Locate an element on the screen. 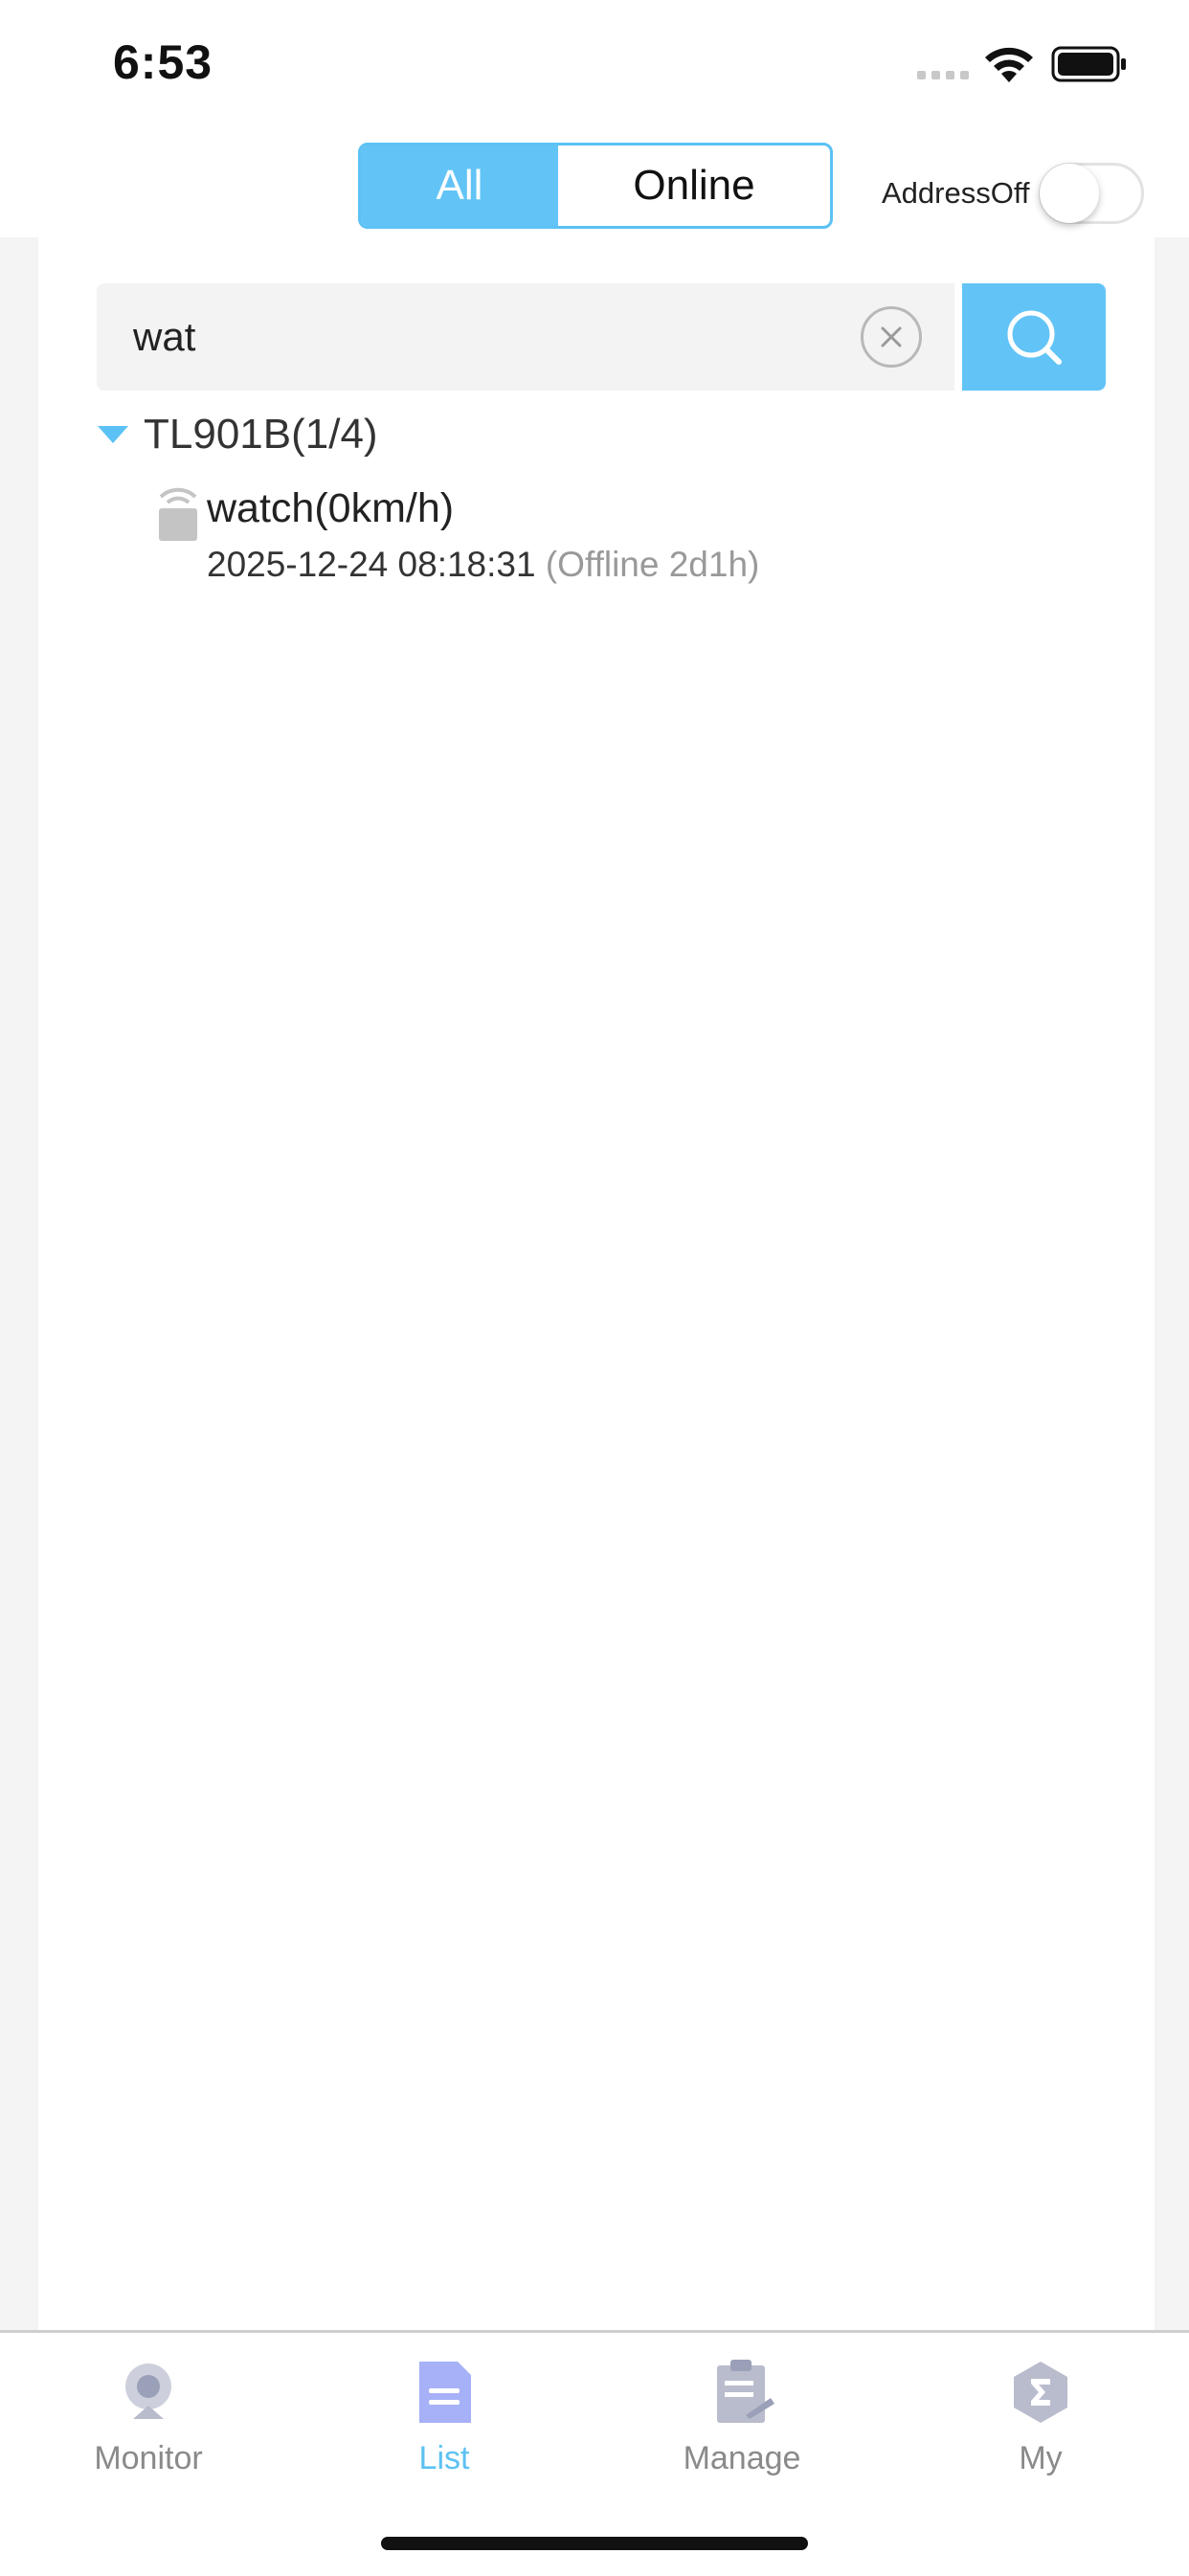 The image size is (1189, 2576). tab-my: My is located at coordinates (1040, 2425).